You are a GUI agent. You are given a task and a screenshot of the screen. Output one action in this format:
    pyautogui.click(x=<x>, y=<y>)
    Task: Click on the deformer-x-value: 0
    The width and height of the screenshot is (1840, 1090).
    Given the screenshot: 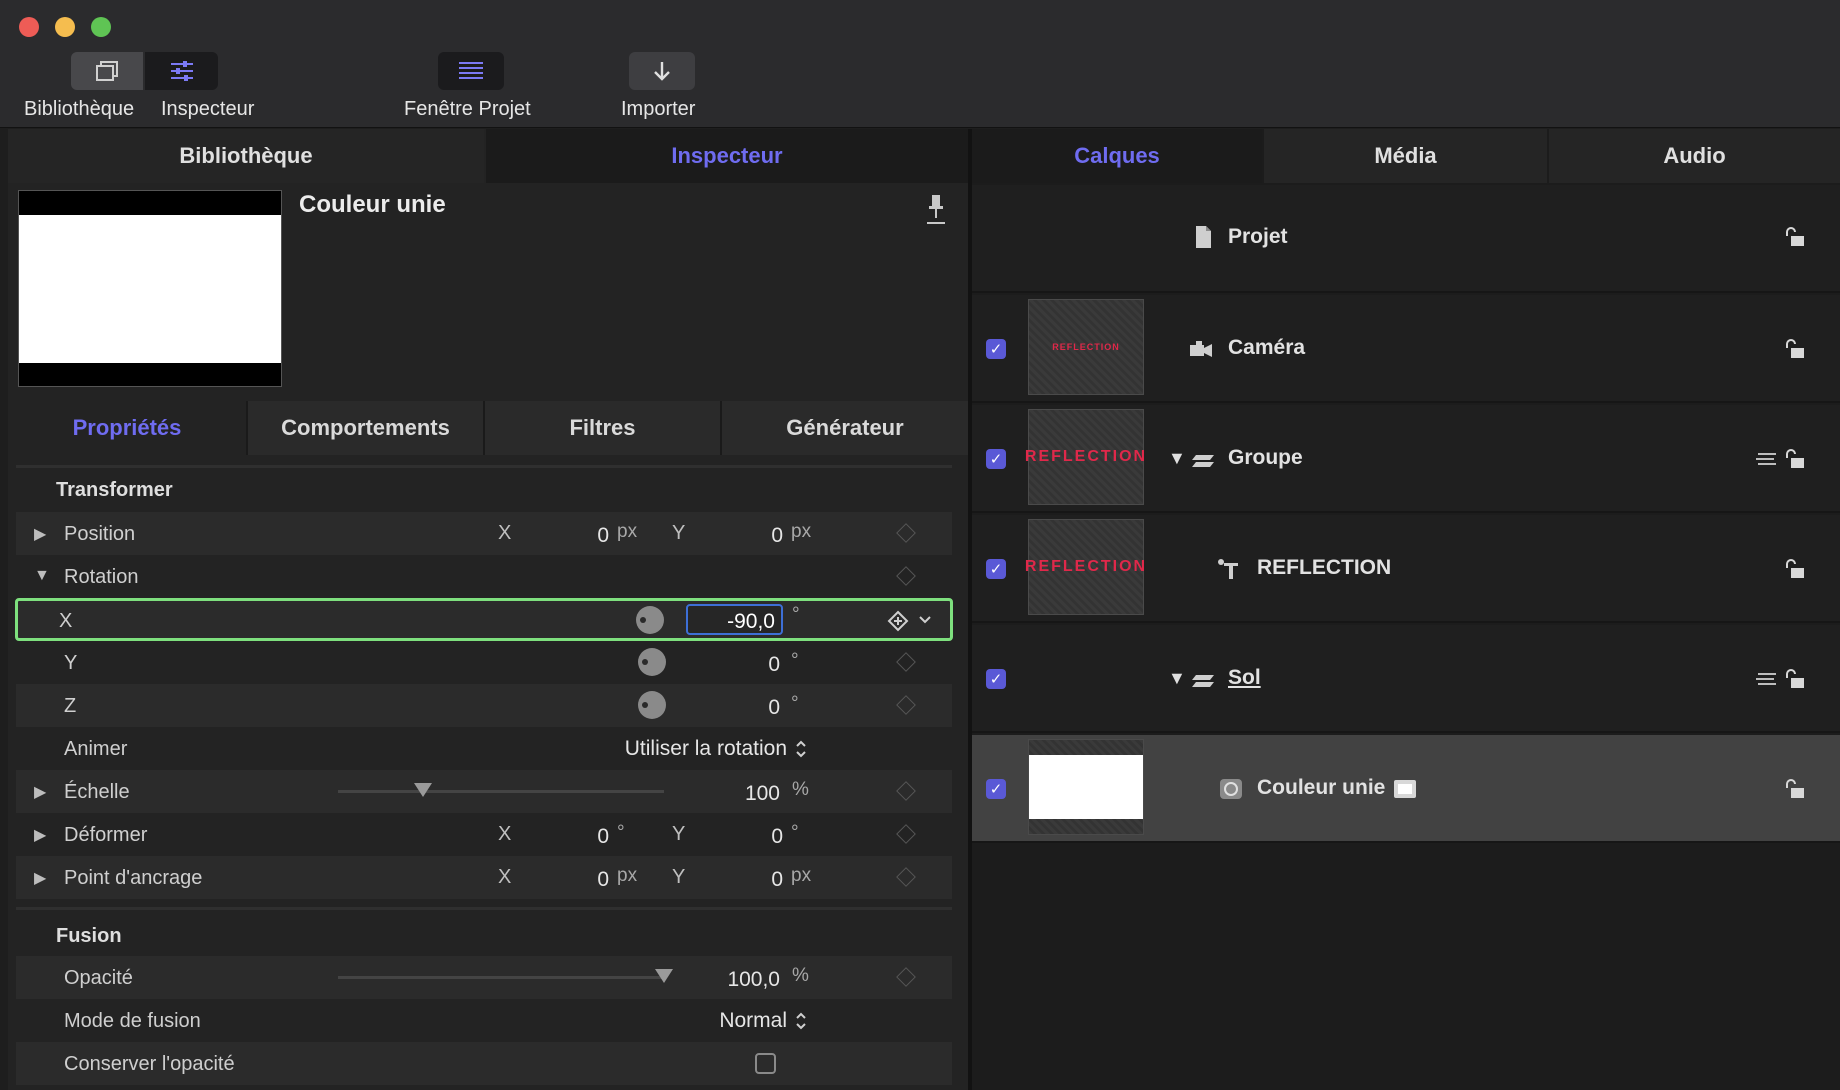 What is the action you would take?
    pyautogui.click(x=582, y=837)
    